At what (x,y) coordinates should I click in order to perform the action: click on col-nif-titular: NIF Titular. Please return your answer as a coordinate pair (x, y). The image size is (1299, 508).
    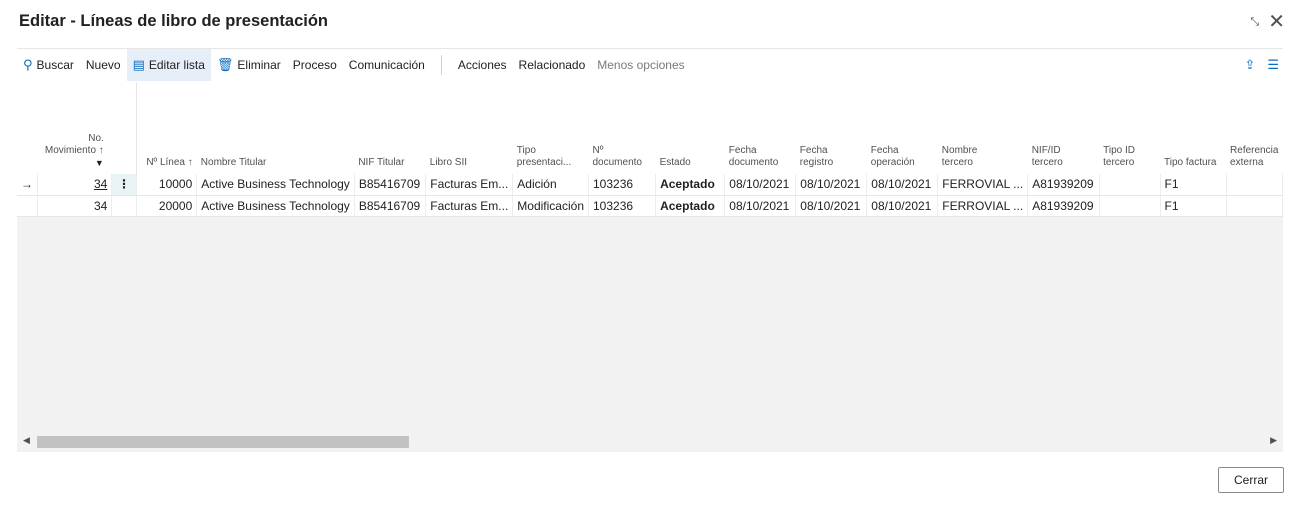
    Looking at the image, I should click on (390, 128).